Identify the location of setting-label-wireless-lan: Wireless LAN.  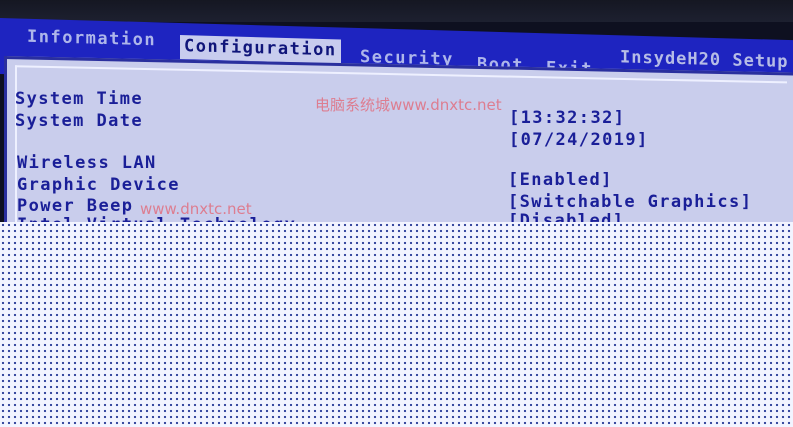
(87, 163).